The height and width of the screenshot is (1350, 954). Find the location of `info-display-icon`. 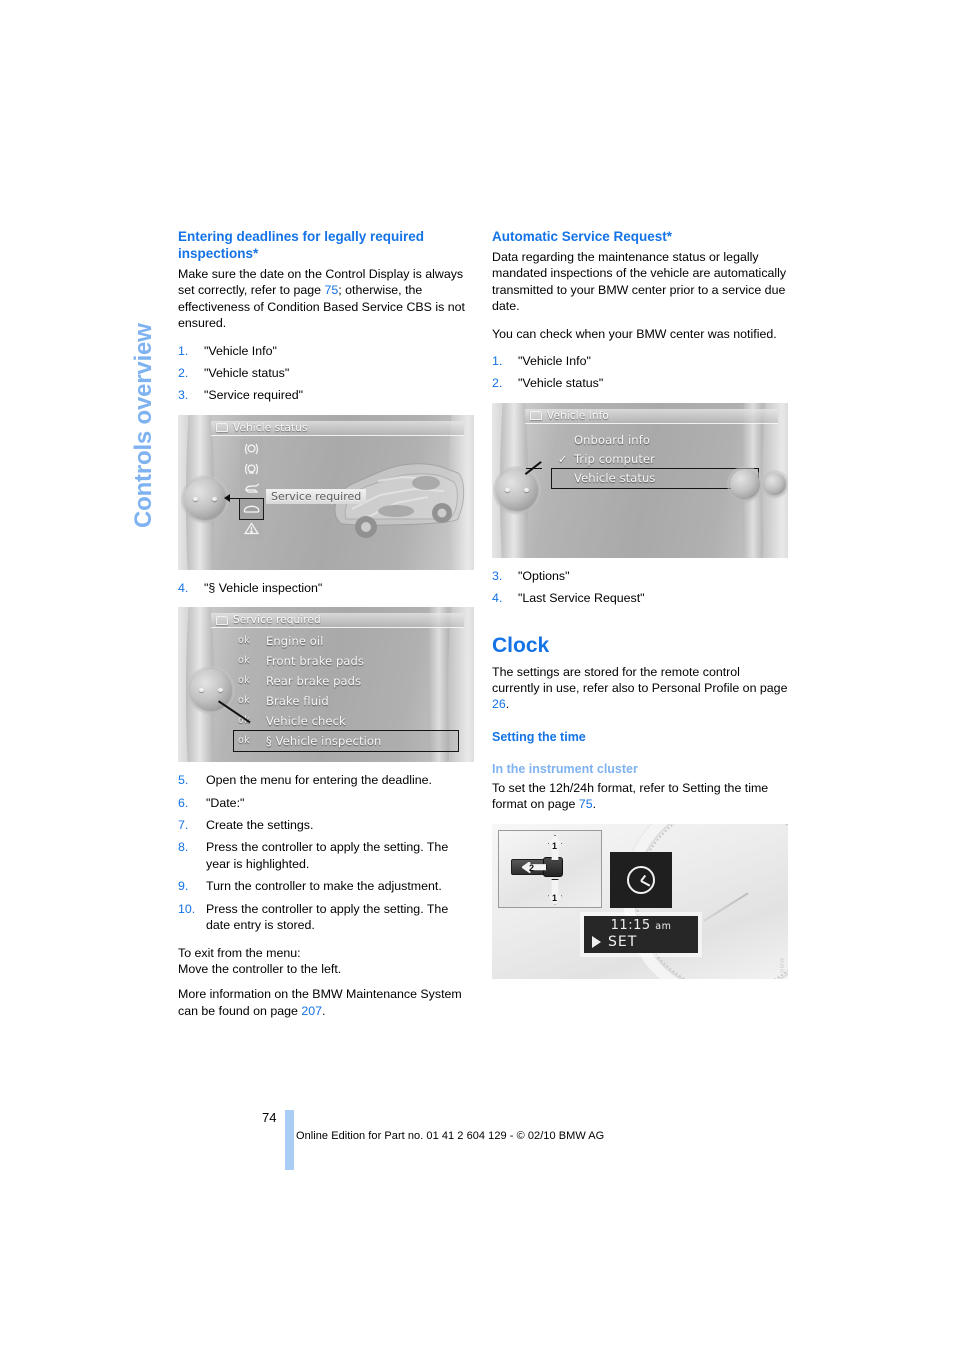

info-display-icon is located at coordinates (536, 416).